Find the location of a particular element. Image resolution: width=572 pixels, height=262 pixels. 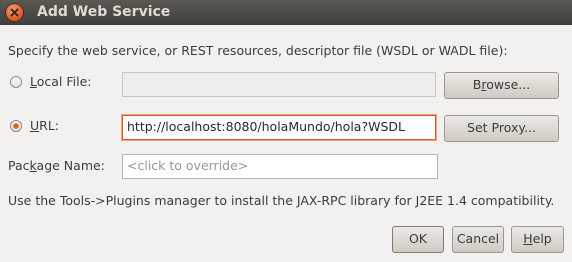

url-radio is located at coordinates (16, 126).